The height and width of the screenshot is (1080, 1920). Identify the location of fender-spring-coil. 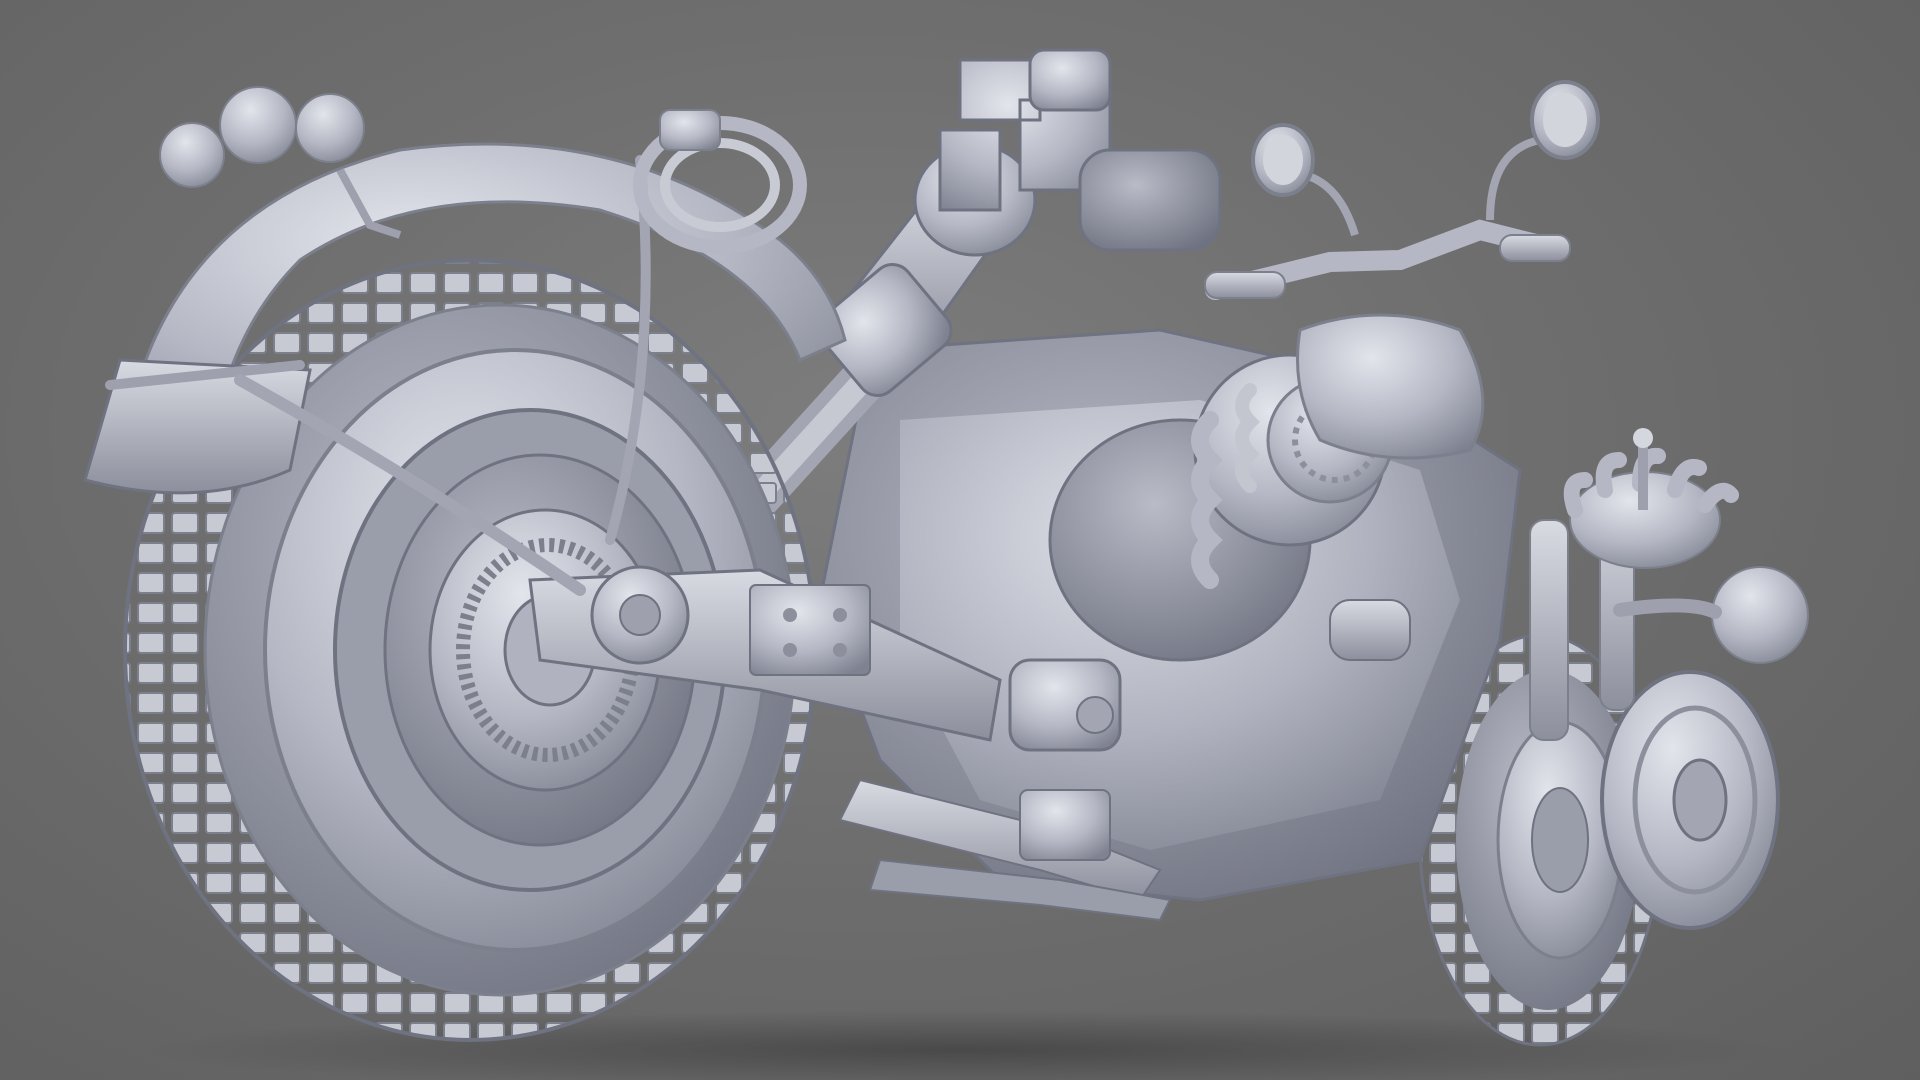
(720, 181).